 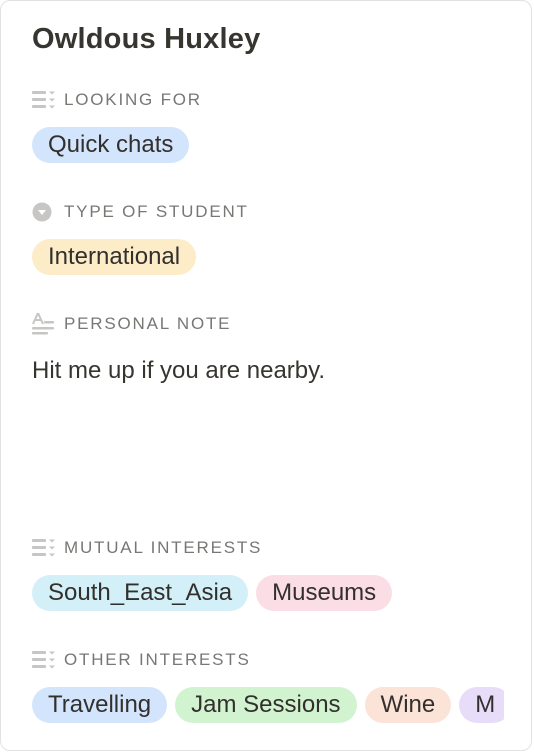 What do you see at coordinates (324, 593) in the screenshot?
I see `tag-museums: Museums` at bounding box center [324, 593].